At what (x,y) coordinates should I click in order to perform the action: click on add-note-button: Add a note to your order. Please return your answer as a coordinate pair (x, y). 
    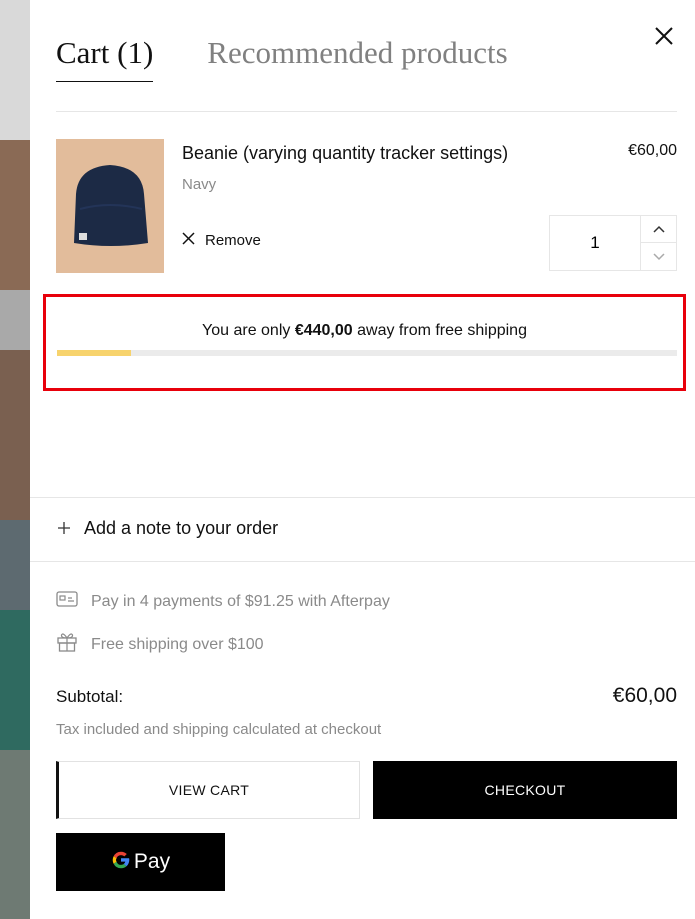
    Looking at the image, I should click on (168, 528).